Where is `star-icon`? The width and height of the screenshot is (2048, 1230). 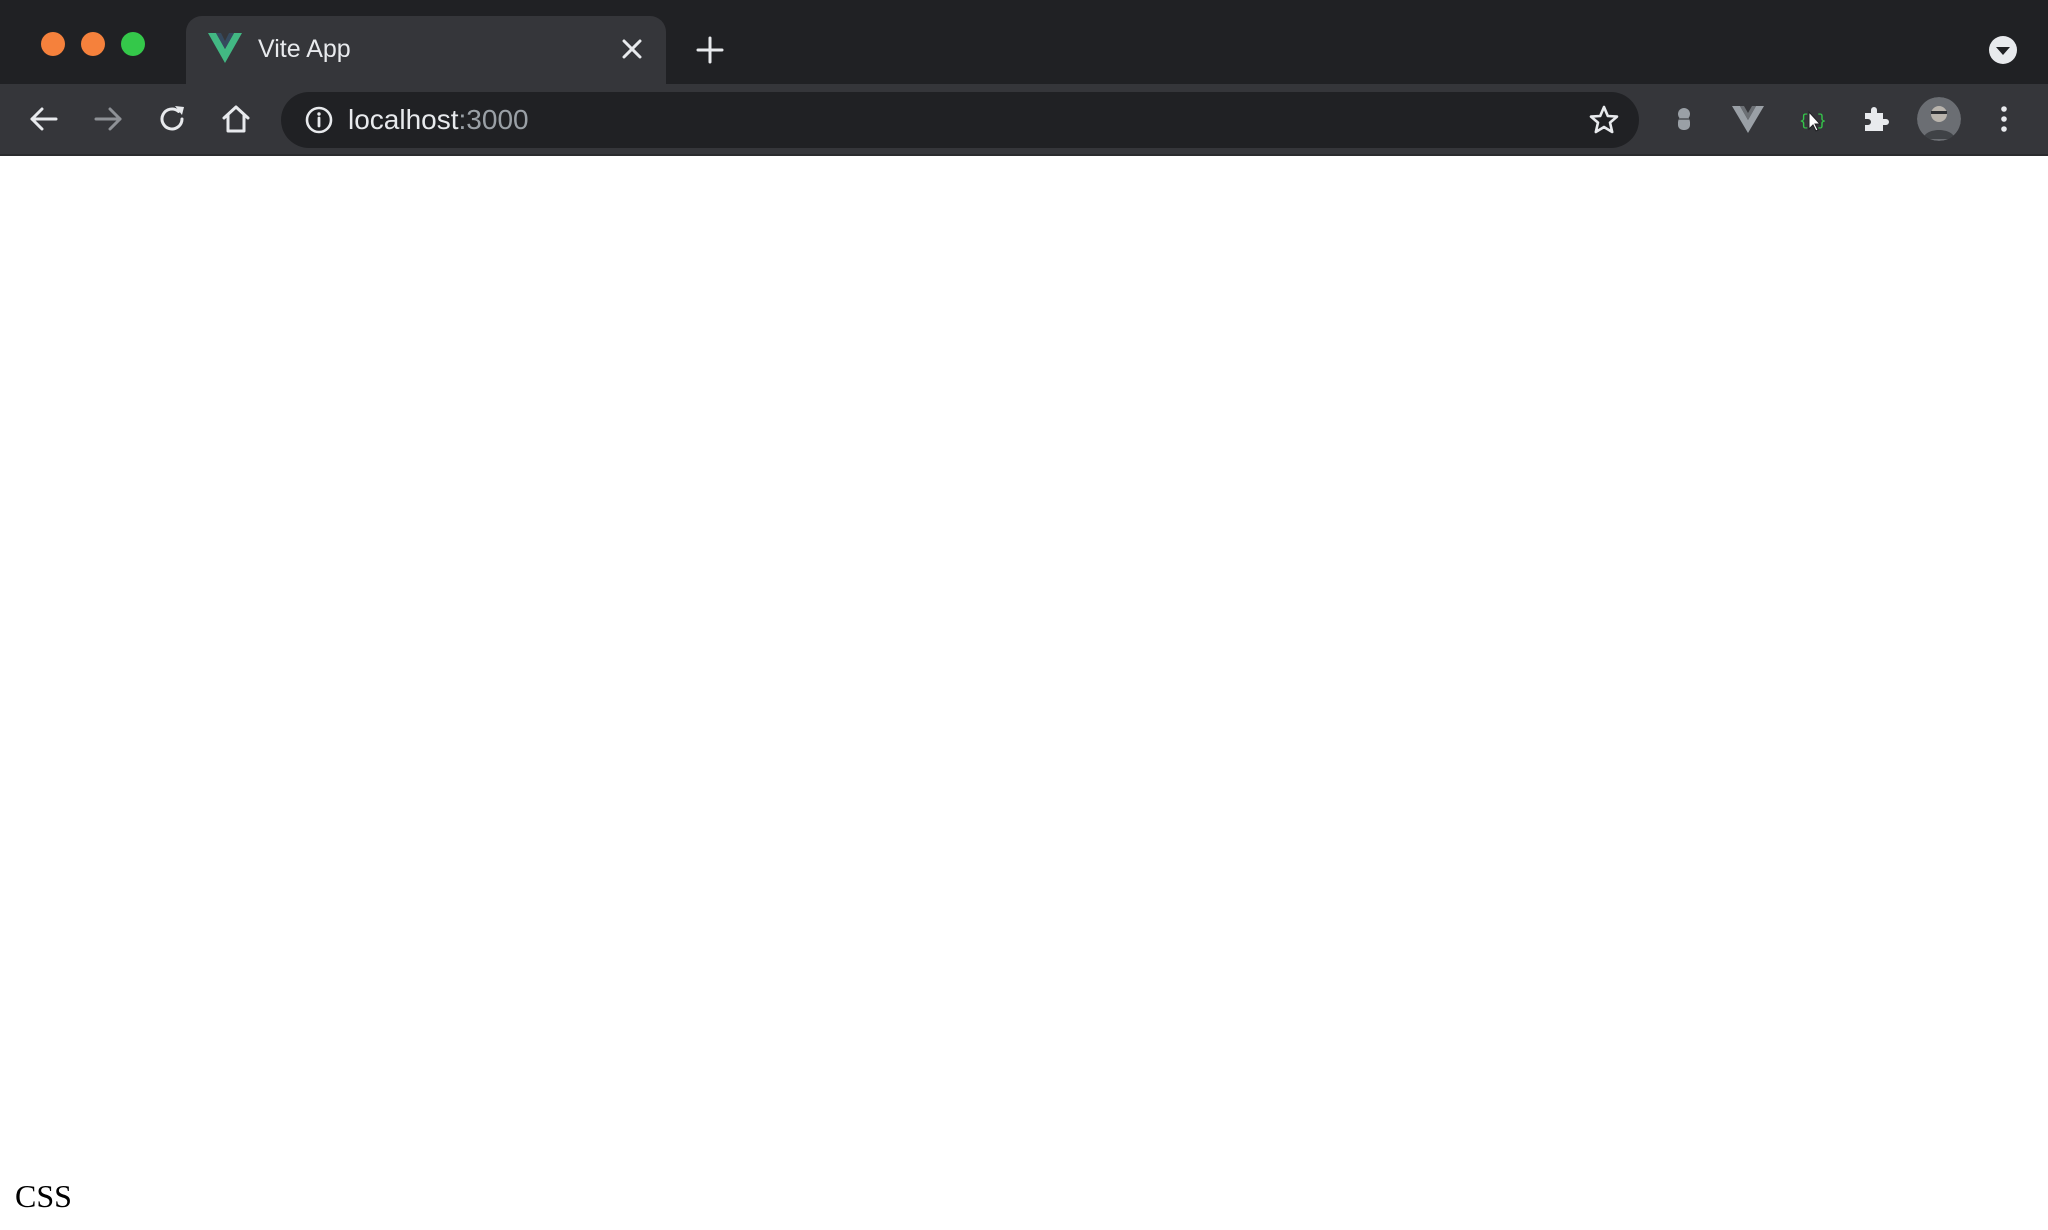 star-icon is located at coordinates (1604, 120).